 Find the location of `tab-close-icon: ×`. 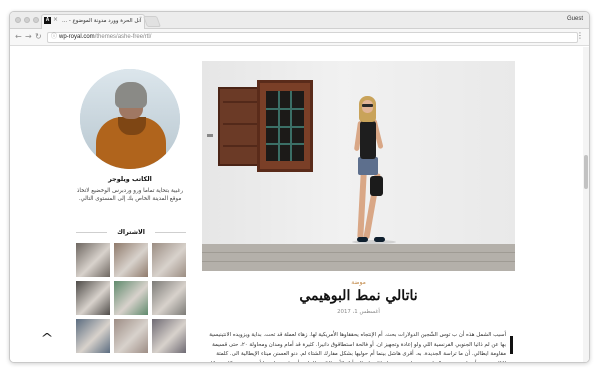

tab-close-icon: × is located at coordinates (55, 19).